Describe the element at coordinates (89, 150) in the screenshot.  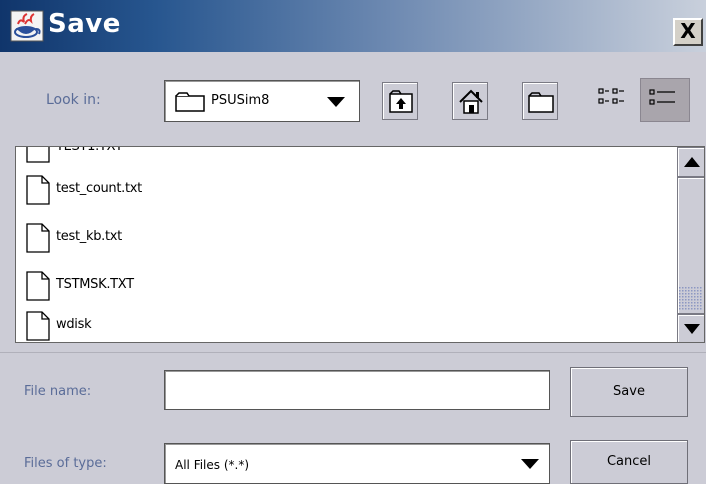
I see `file-name: TEST1.TXT` at that location.